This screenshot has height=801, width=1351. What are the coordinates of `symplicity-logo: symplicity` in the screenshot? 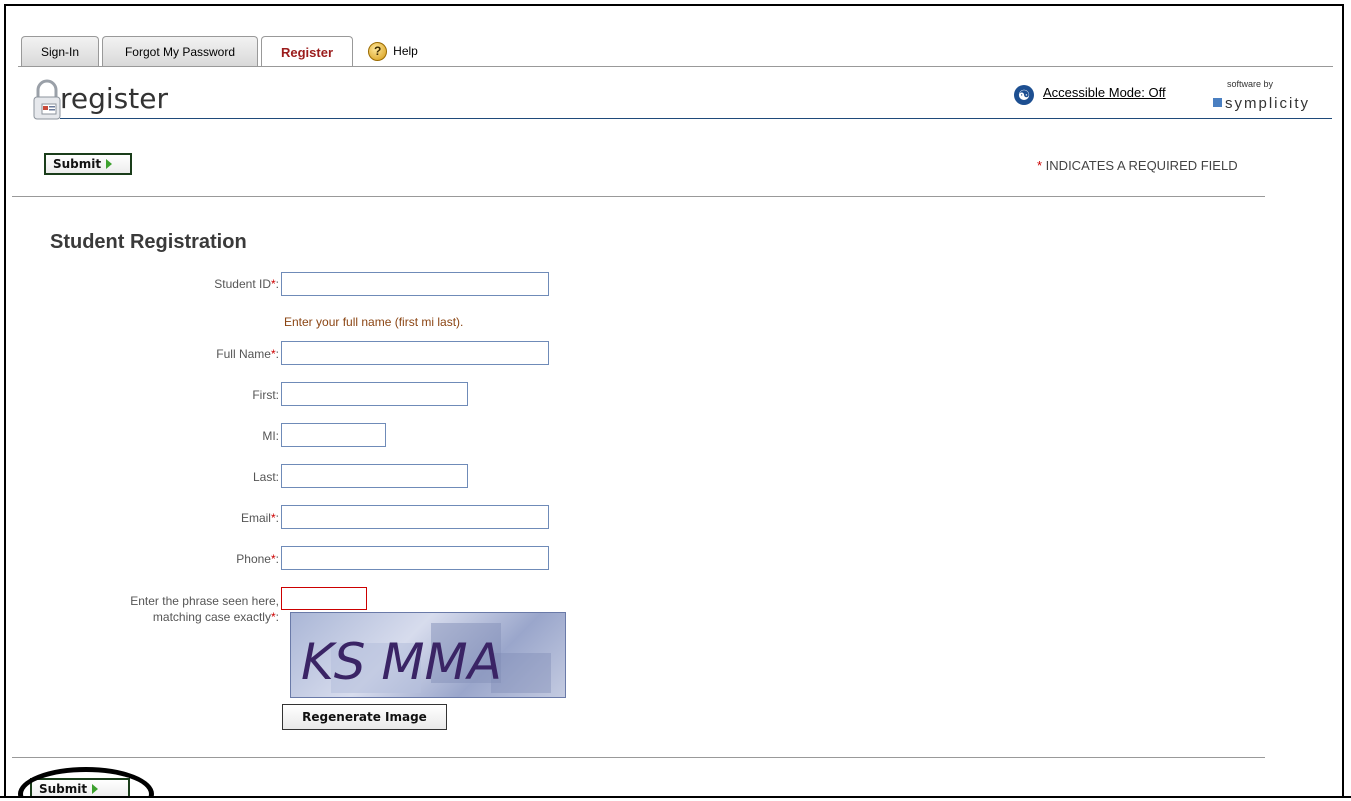 It's located at (1261, 103).